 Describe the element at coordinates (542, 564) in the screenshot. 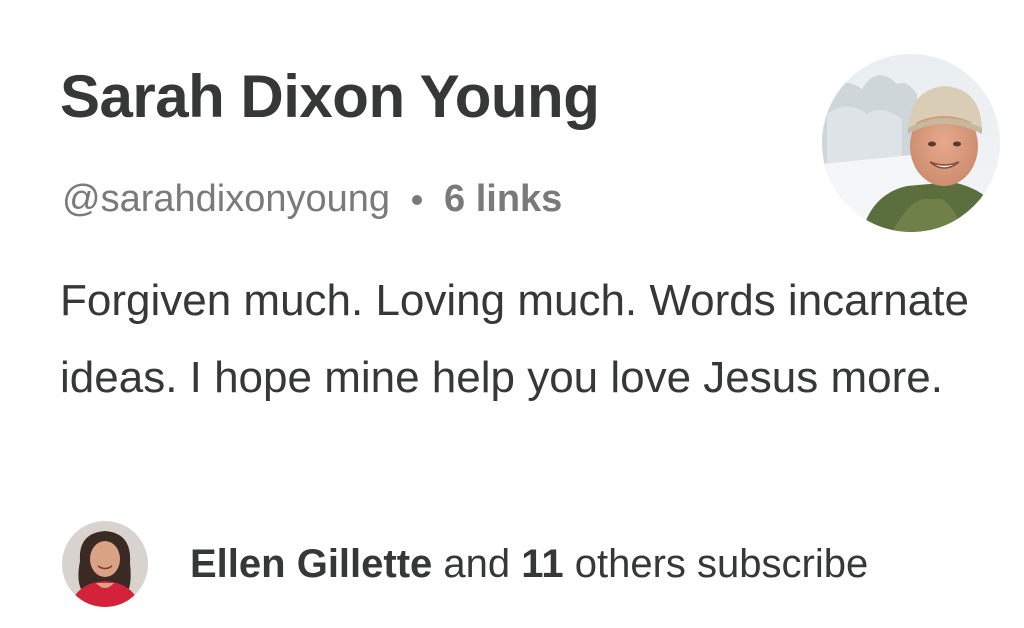

I see `subscribers-others-count: 11` at that location.